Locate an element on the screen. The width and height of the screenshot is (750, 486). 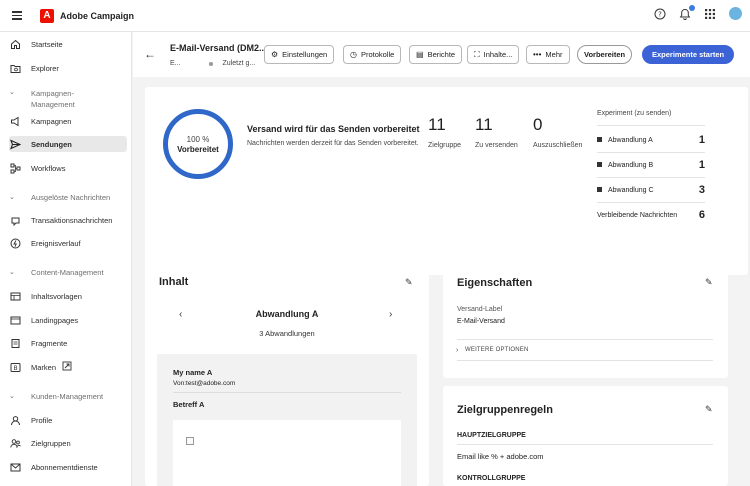
remaining-value: 6 is located at coordinates (701, 215).